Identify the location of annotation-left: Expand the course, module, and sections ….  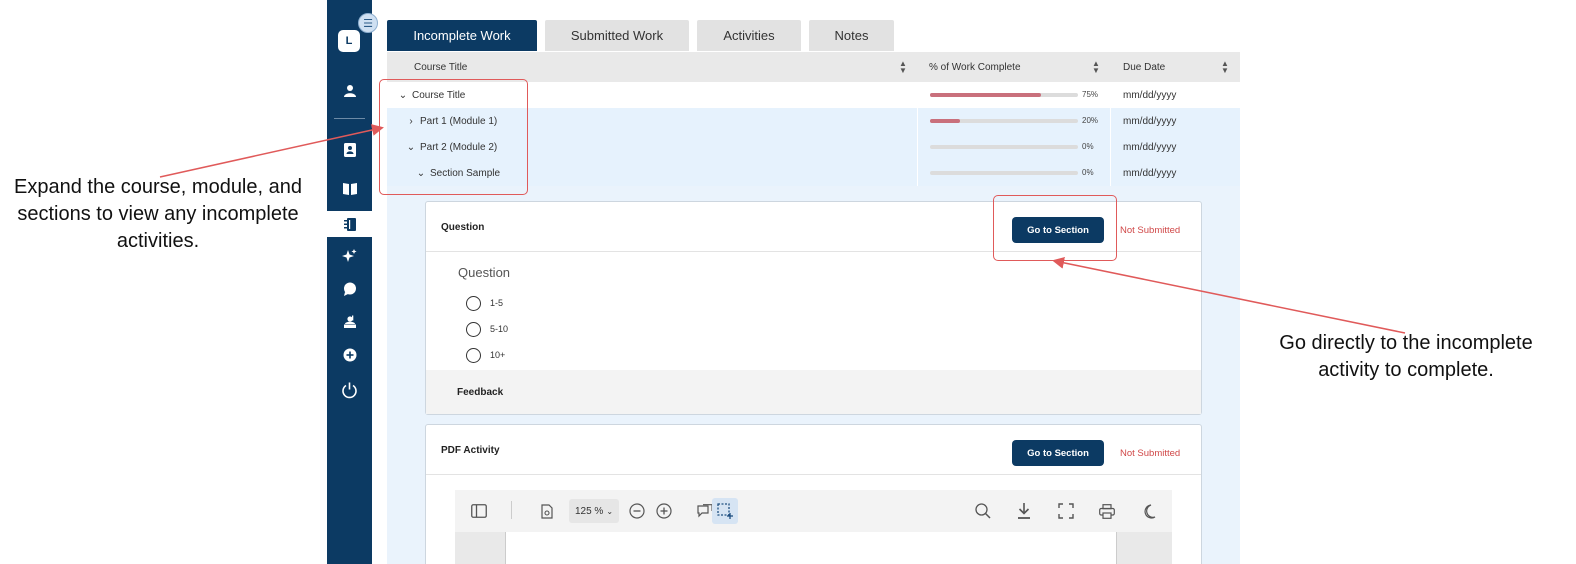
(158, 214).